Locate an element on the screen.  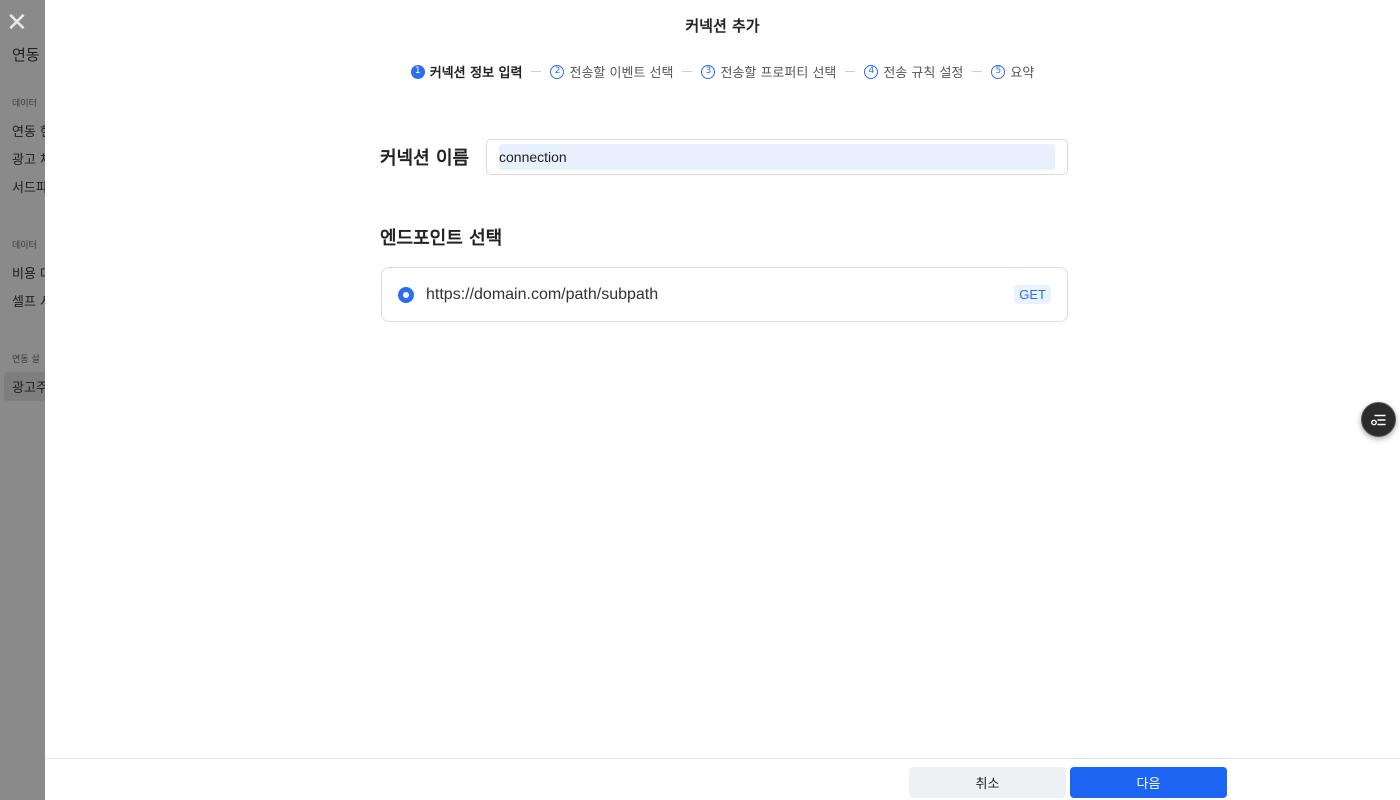
step-number: 4 is located at coordinates (871, 71).